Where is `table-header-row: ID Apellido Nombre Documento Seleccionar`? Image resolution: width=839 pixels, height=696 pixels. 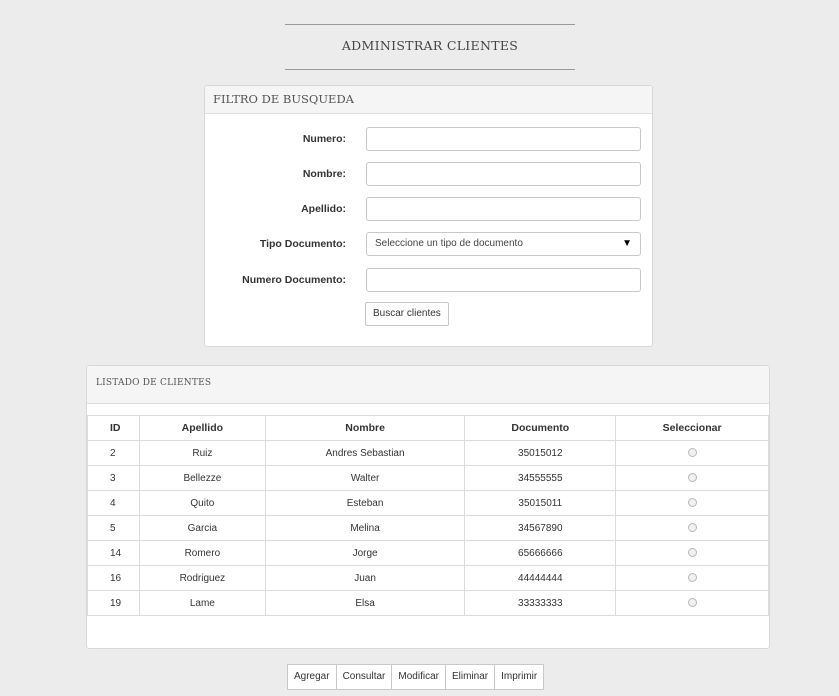
table-header-row: ID Apellido Nombre Documento Seleccionar is located at coordinates (428, 428).